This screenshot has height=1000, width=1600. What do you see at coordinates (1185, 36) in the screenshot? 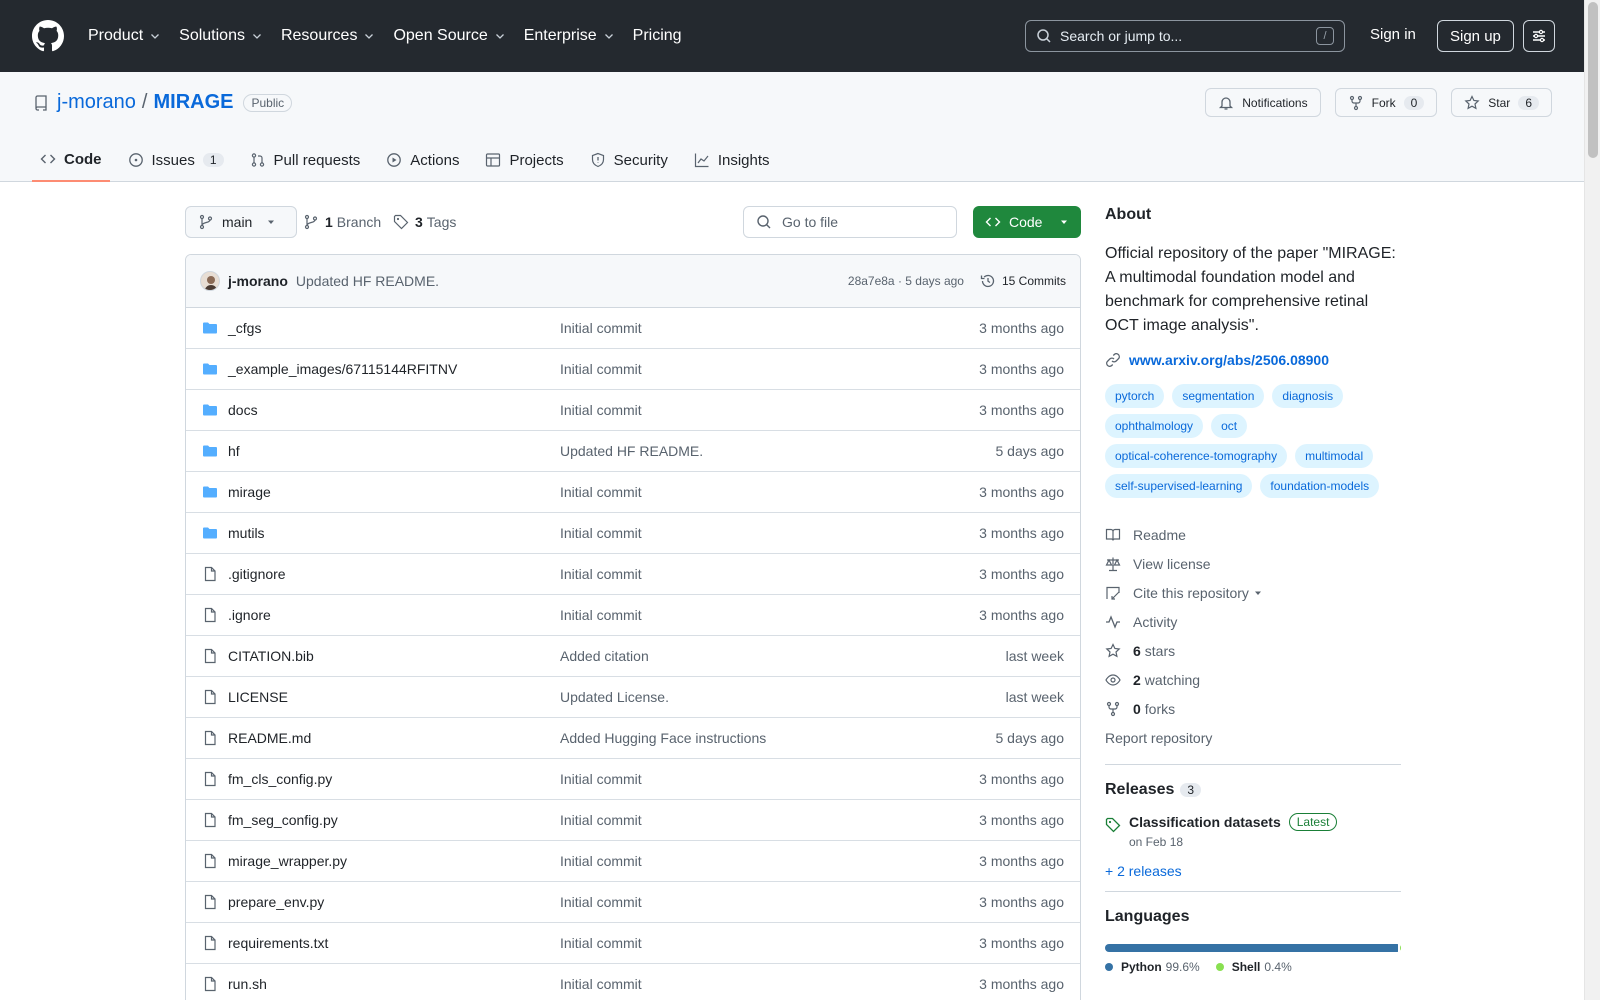
I see `global-search-input: Search or jump to... /` at bounding box center [1185, 36].